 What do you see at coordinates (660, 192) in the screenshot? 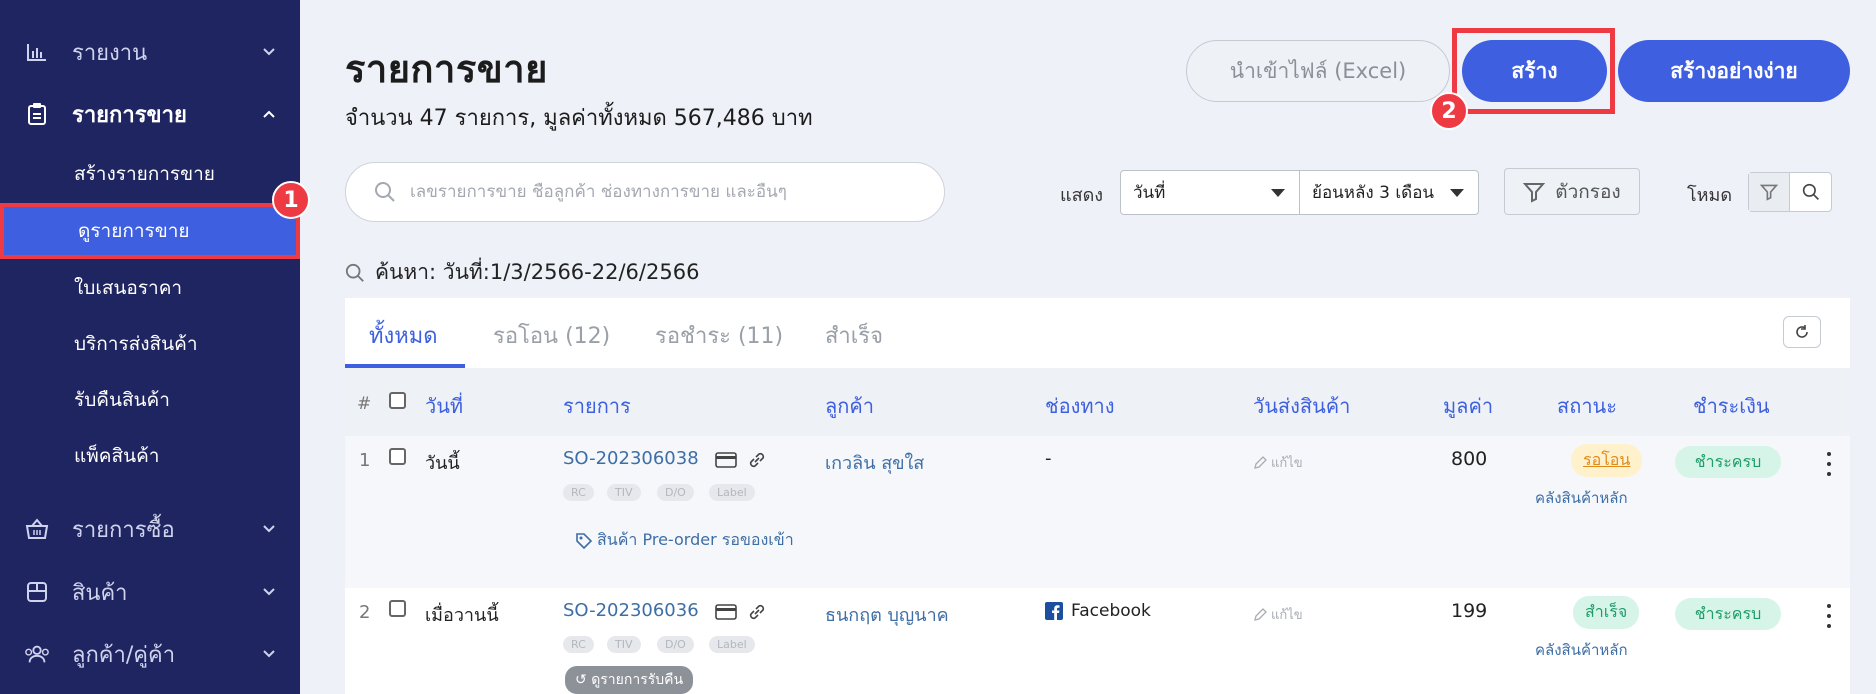
I see `search-input` at bounding box center [660, 192].